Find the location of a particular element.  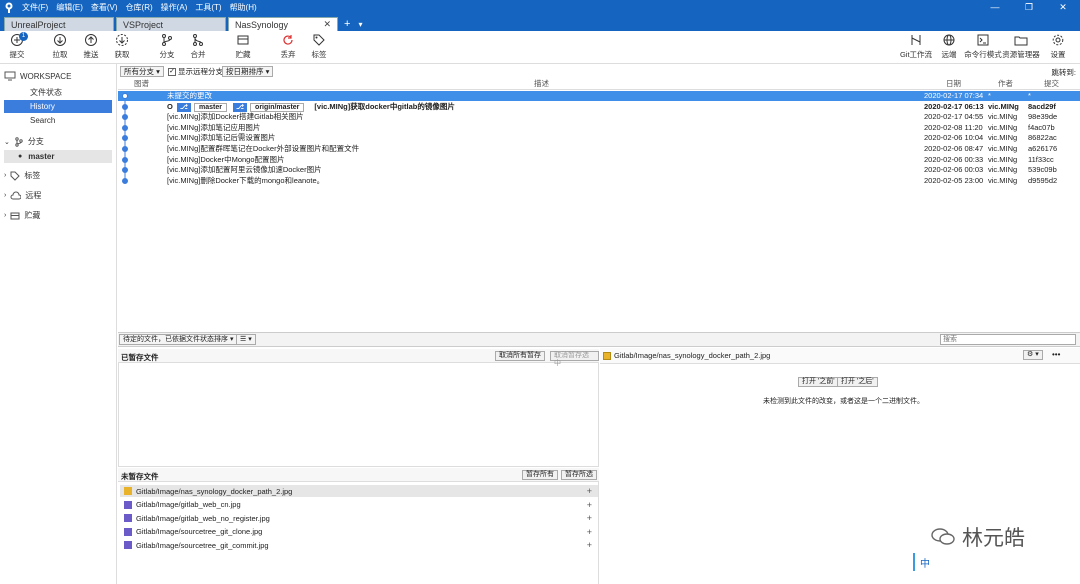

discard-button: 丢弃 is located at coordinates (288, 46).